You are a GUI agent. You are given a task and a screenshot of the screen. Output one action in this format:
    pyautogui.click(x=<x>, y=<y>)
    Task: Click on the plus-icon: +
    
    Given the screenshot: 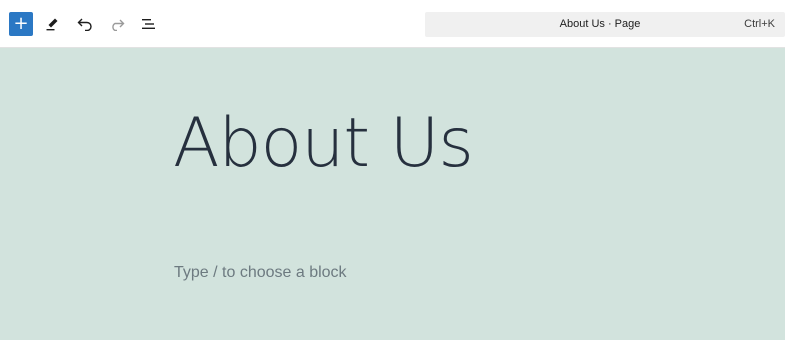 What is the action you would take?
    pyautogui.click(x=21, y=23)
    